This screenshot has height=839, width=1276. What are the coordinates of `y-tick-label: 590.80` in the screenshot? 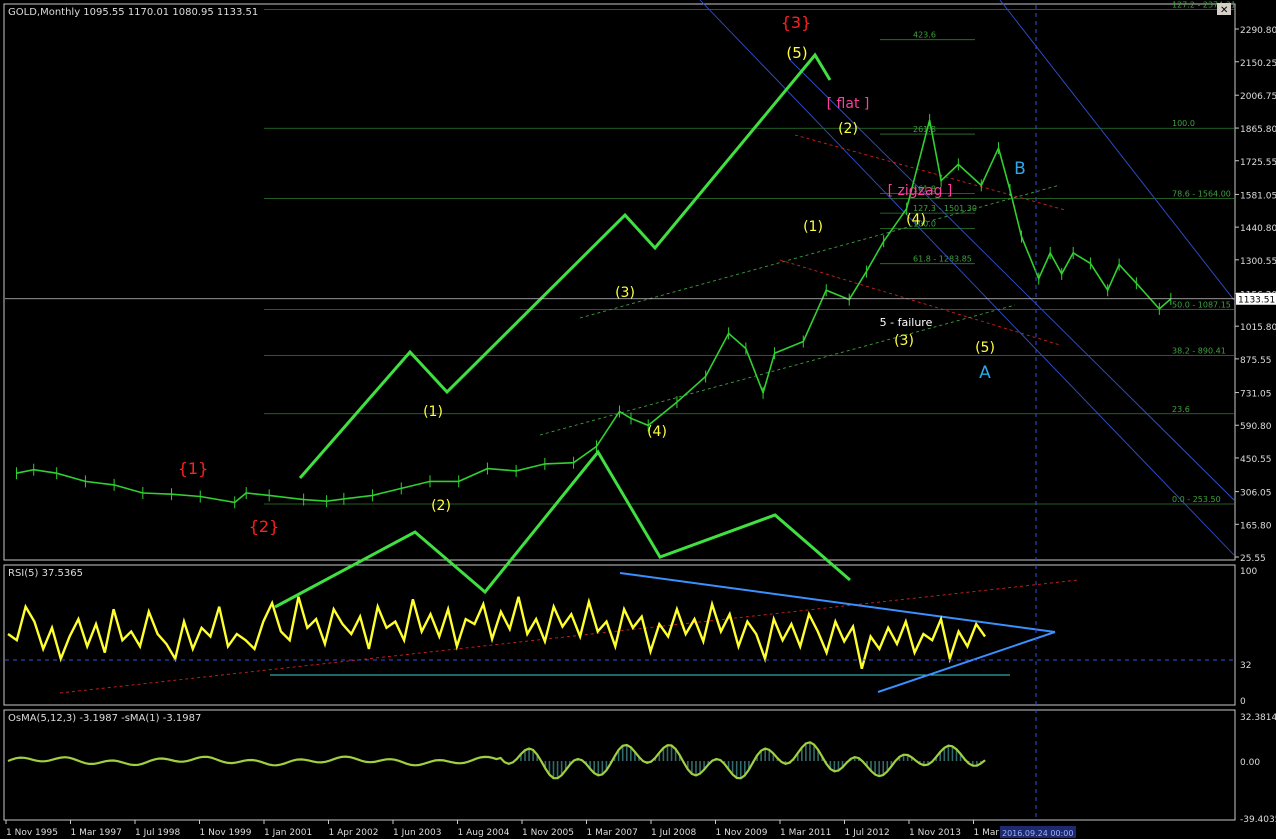 It's located at (1256, 427).